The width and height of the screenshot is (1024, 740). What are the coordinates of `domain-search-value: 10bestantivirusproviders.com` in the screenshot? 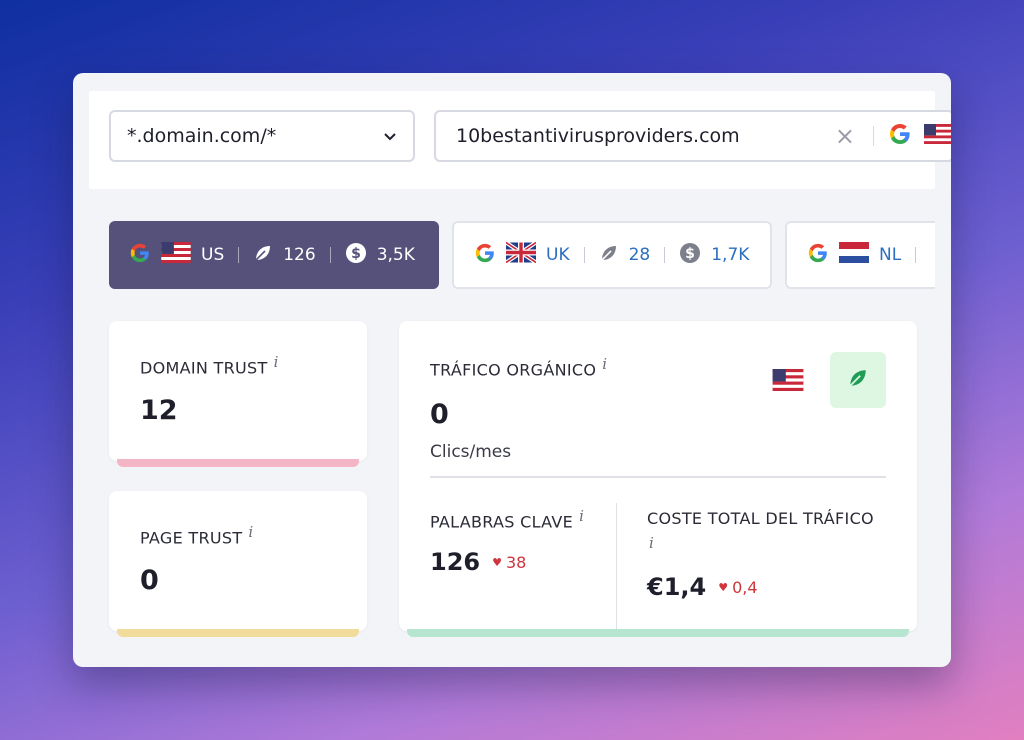 It's located at (598, 136).